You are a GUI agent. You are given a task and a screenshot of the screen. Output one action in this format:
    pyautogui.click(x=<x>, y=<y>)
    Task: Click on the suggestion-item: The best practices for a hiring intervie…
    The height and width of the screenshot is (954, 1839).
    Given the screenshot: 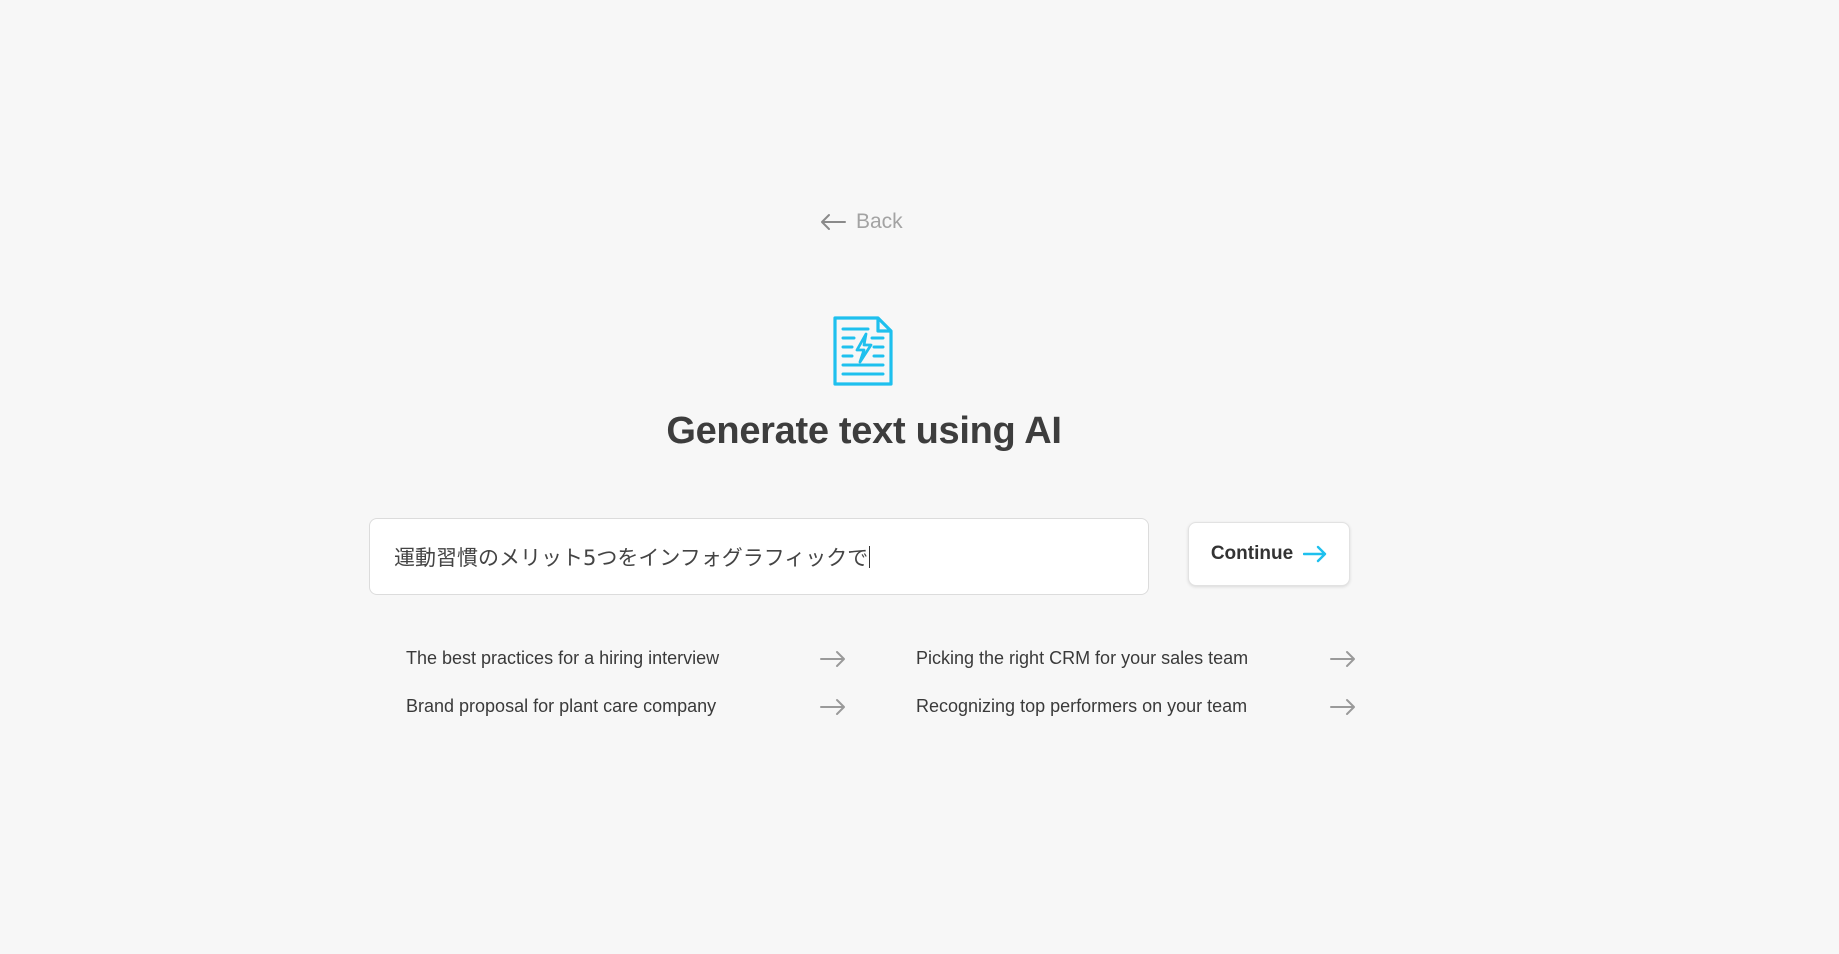 What is the action you would take?
    pyautogui.click(x=626, y=658)
    